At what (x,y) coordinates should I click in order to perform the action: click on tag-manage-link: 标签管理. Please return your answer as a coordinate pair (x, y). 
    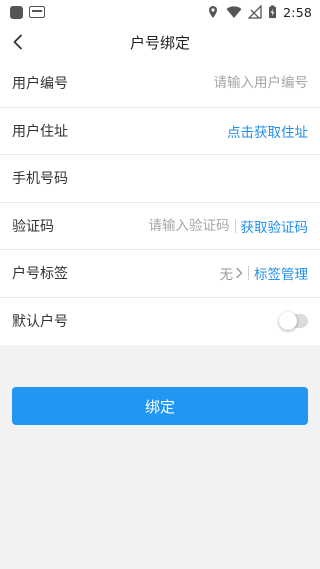
    Looking at the image, I should click on (281, 273).